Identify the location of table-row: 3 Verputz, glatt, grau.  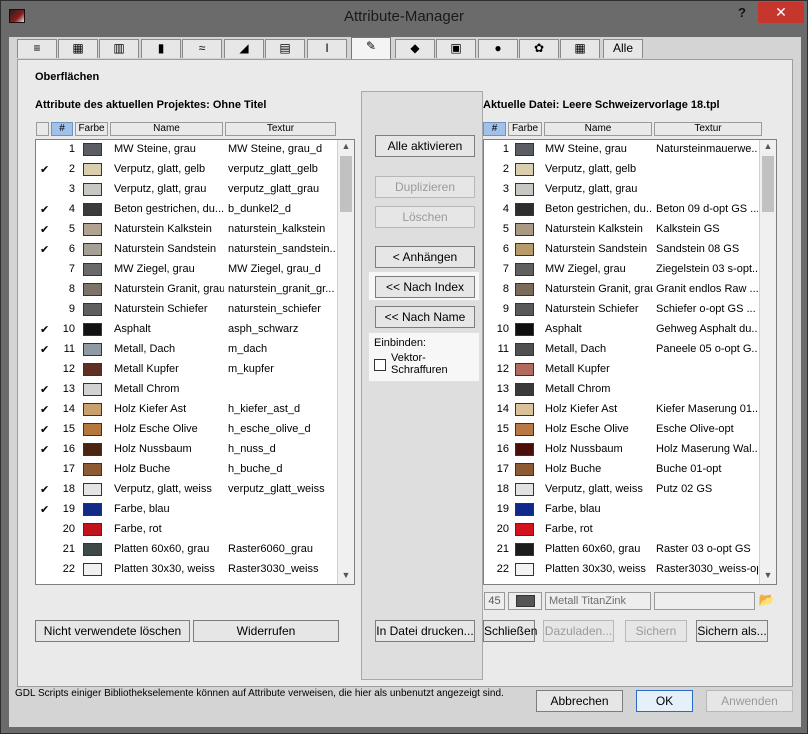
(630, 190).